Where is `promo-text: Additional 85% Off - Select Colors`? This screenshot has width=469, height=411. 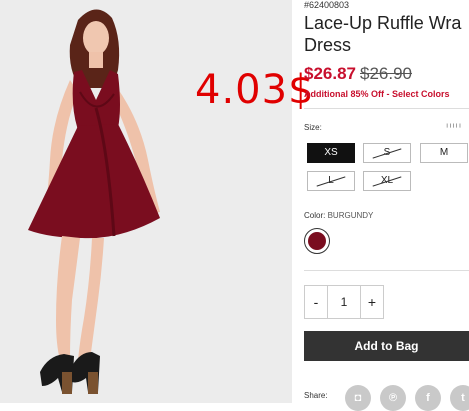
promo-text: Additional 85% Off - Select Colors is located at coordinates (377, 94).